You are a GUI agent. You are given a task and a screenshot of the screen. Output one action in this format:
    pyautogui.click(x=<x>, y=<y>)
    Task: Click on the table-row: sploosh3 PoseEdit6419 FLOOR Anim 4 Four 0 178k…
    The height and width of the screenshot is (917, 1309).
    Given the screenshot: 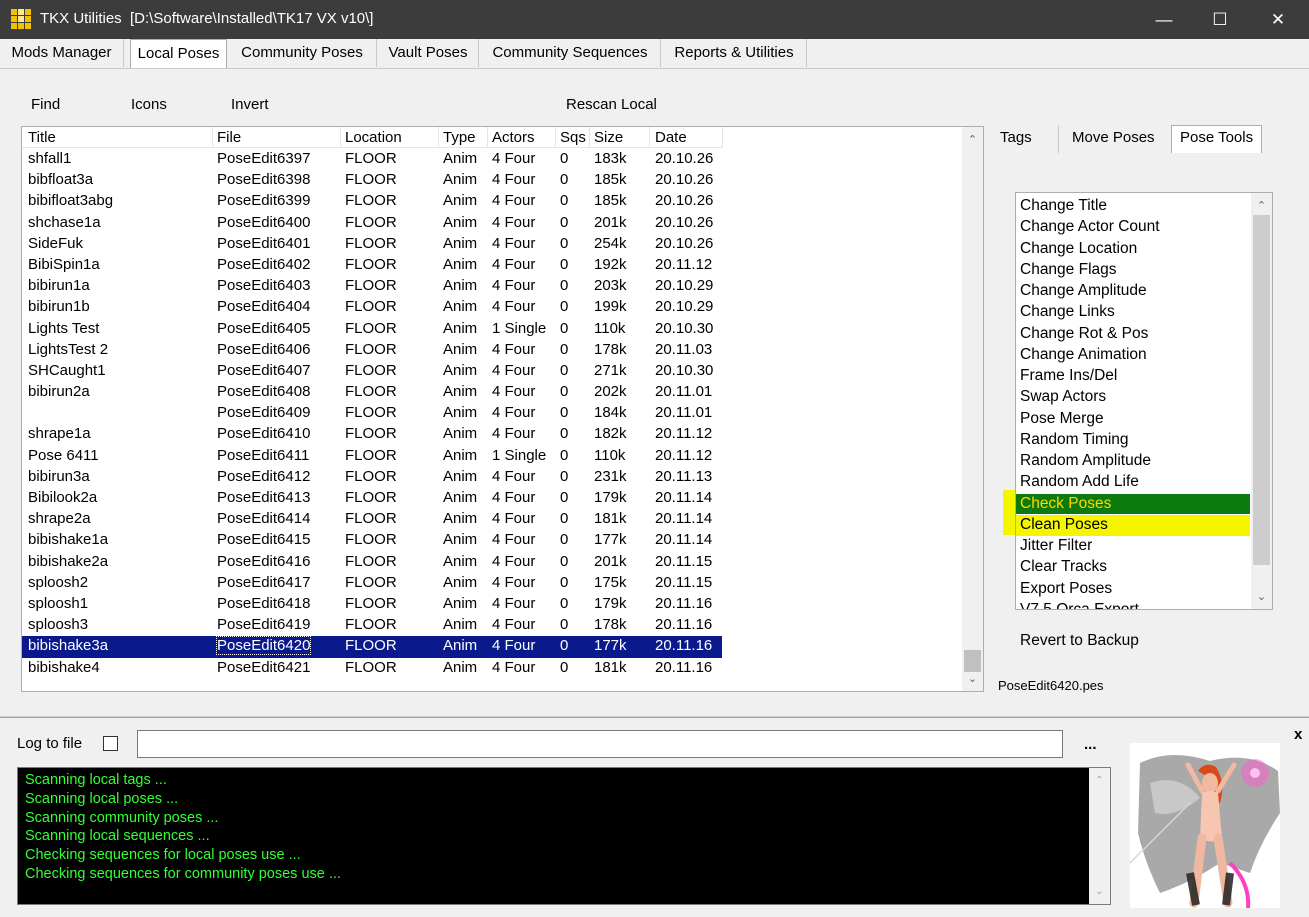 What is the action you would take?
    pyautogui.click(x=372, y=625)
    